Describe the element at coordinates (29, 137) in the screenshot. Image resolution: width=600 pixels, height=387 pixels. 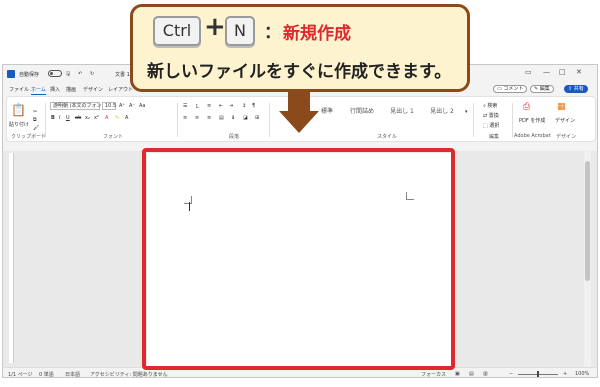
I see `group-clipboard-label: クリップボード` at that location.